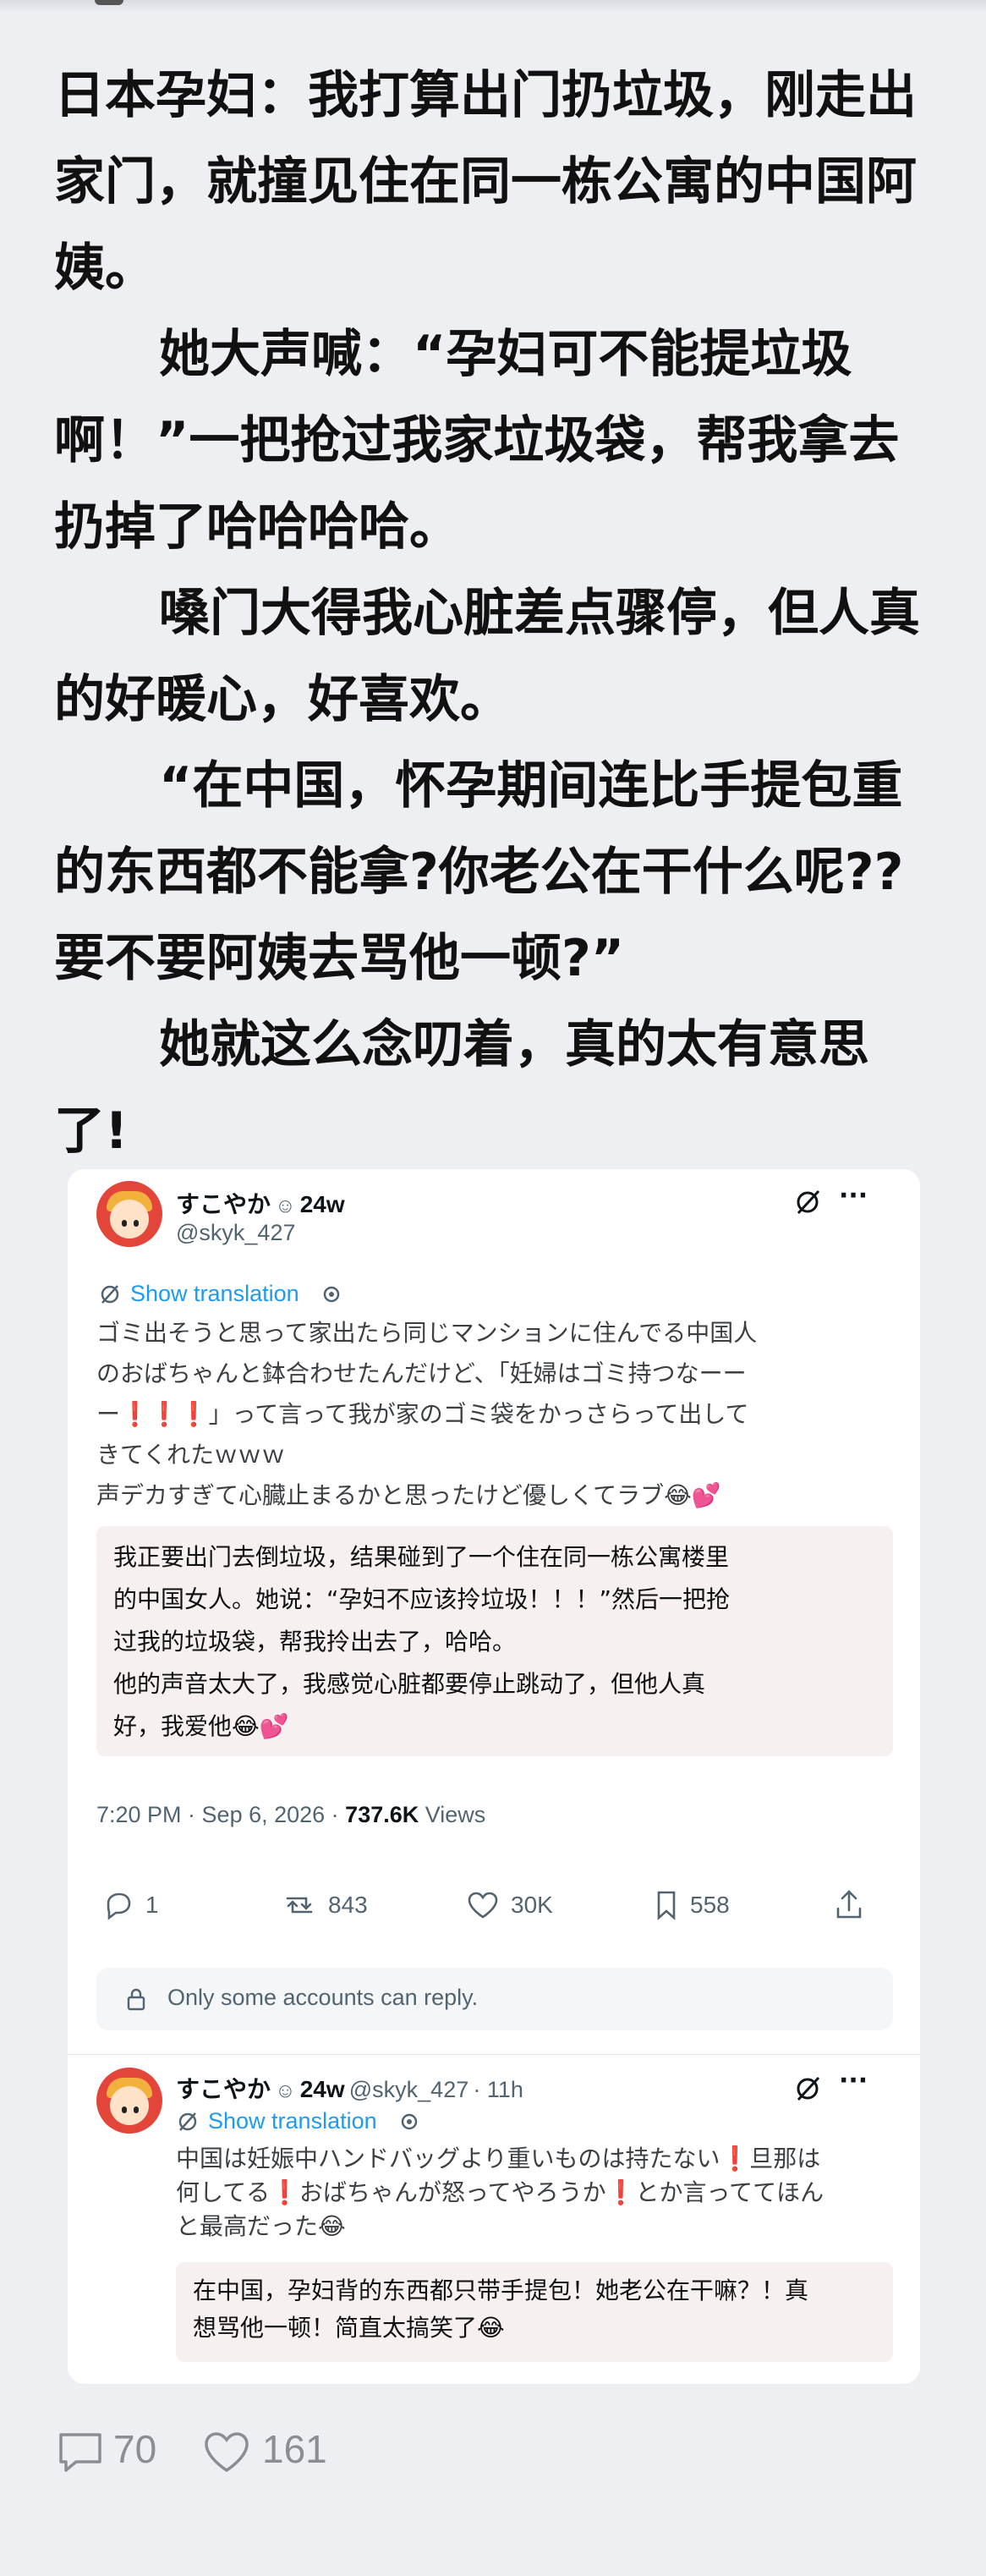 This screenshot has width=986, height=2576. Describe the element at coordinates (452, 1815) in the screenshot. I see `views-label: Views` at that location.